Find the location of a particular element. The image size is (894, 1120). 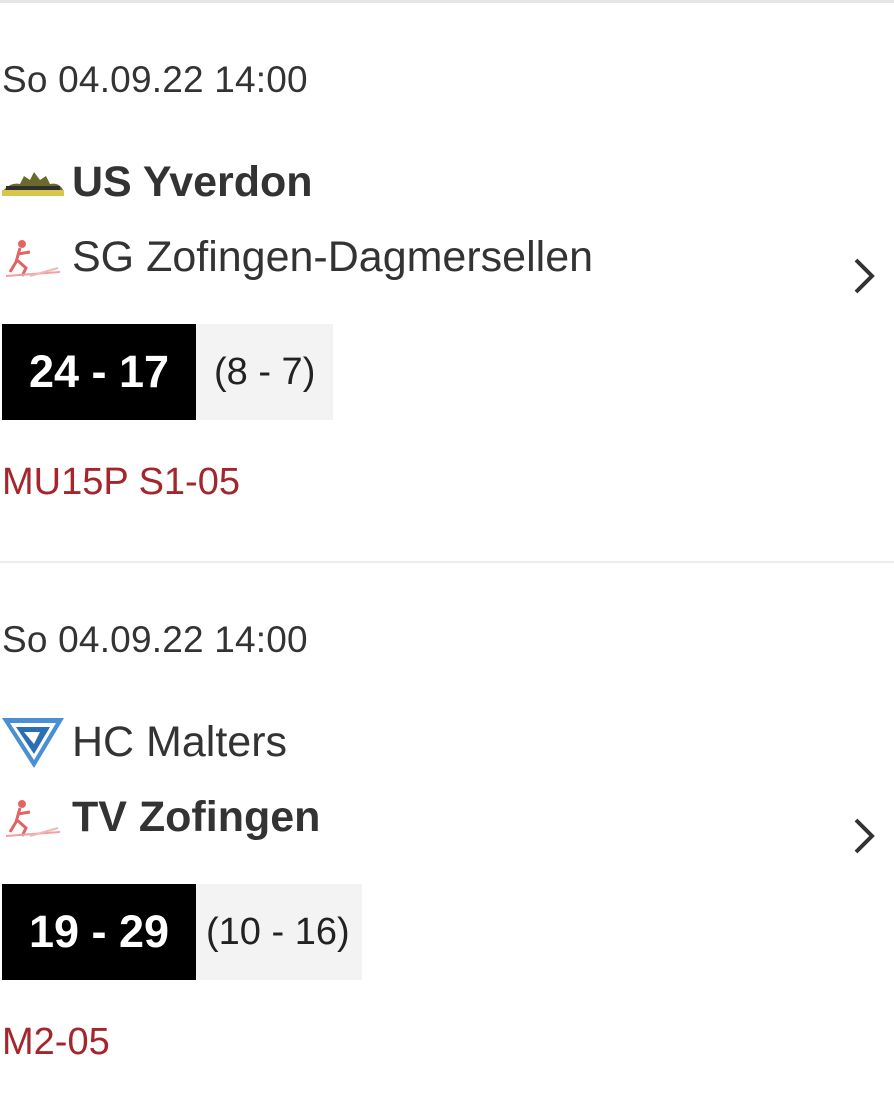

home-team-row: US Yverdon is located at coordinates (156, 182).